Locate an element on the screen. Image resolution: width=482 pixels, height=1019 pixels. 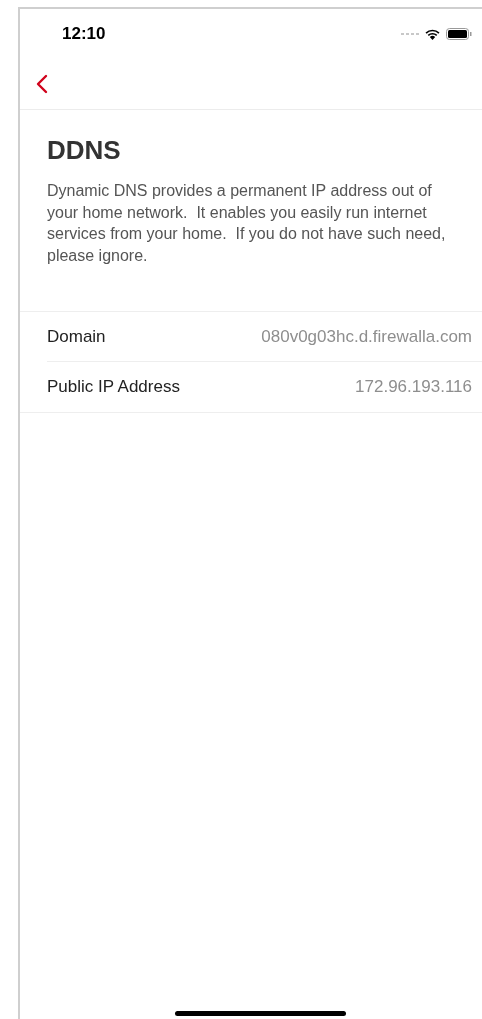
status-time: 12:10 is located at coordinates (84, 34).